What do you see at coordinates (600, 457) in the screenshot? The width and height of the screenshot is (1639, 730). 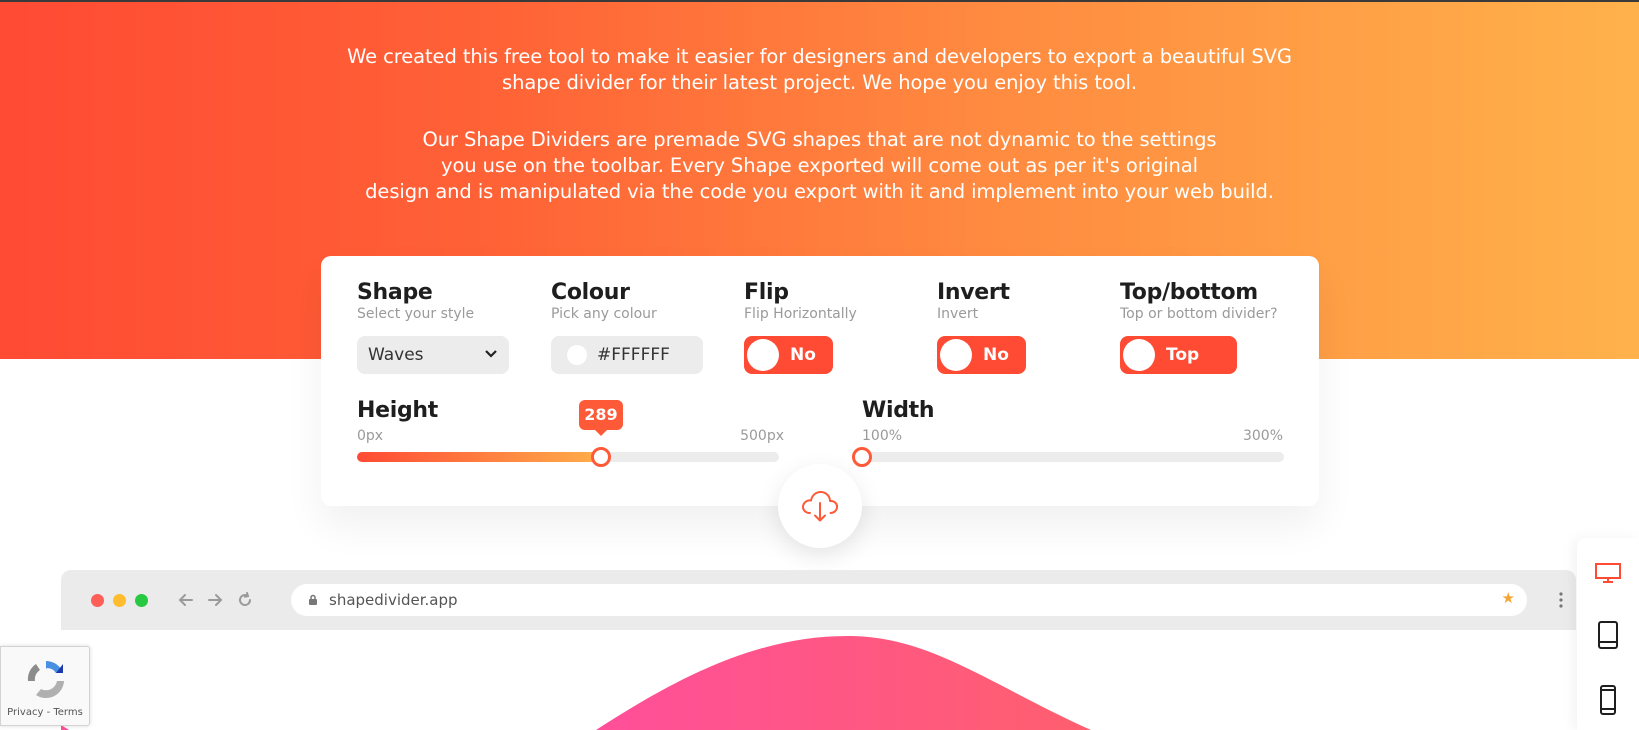 I see `height-slider-thumb` at bounding box center [600, 457].